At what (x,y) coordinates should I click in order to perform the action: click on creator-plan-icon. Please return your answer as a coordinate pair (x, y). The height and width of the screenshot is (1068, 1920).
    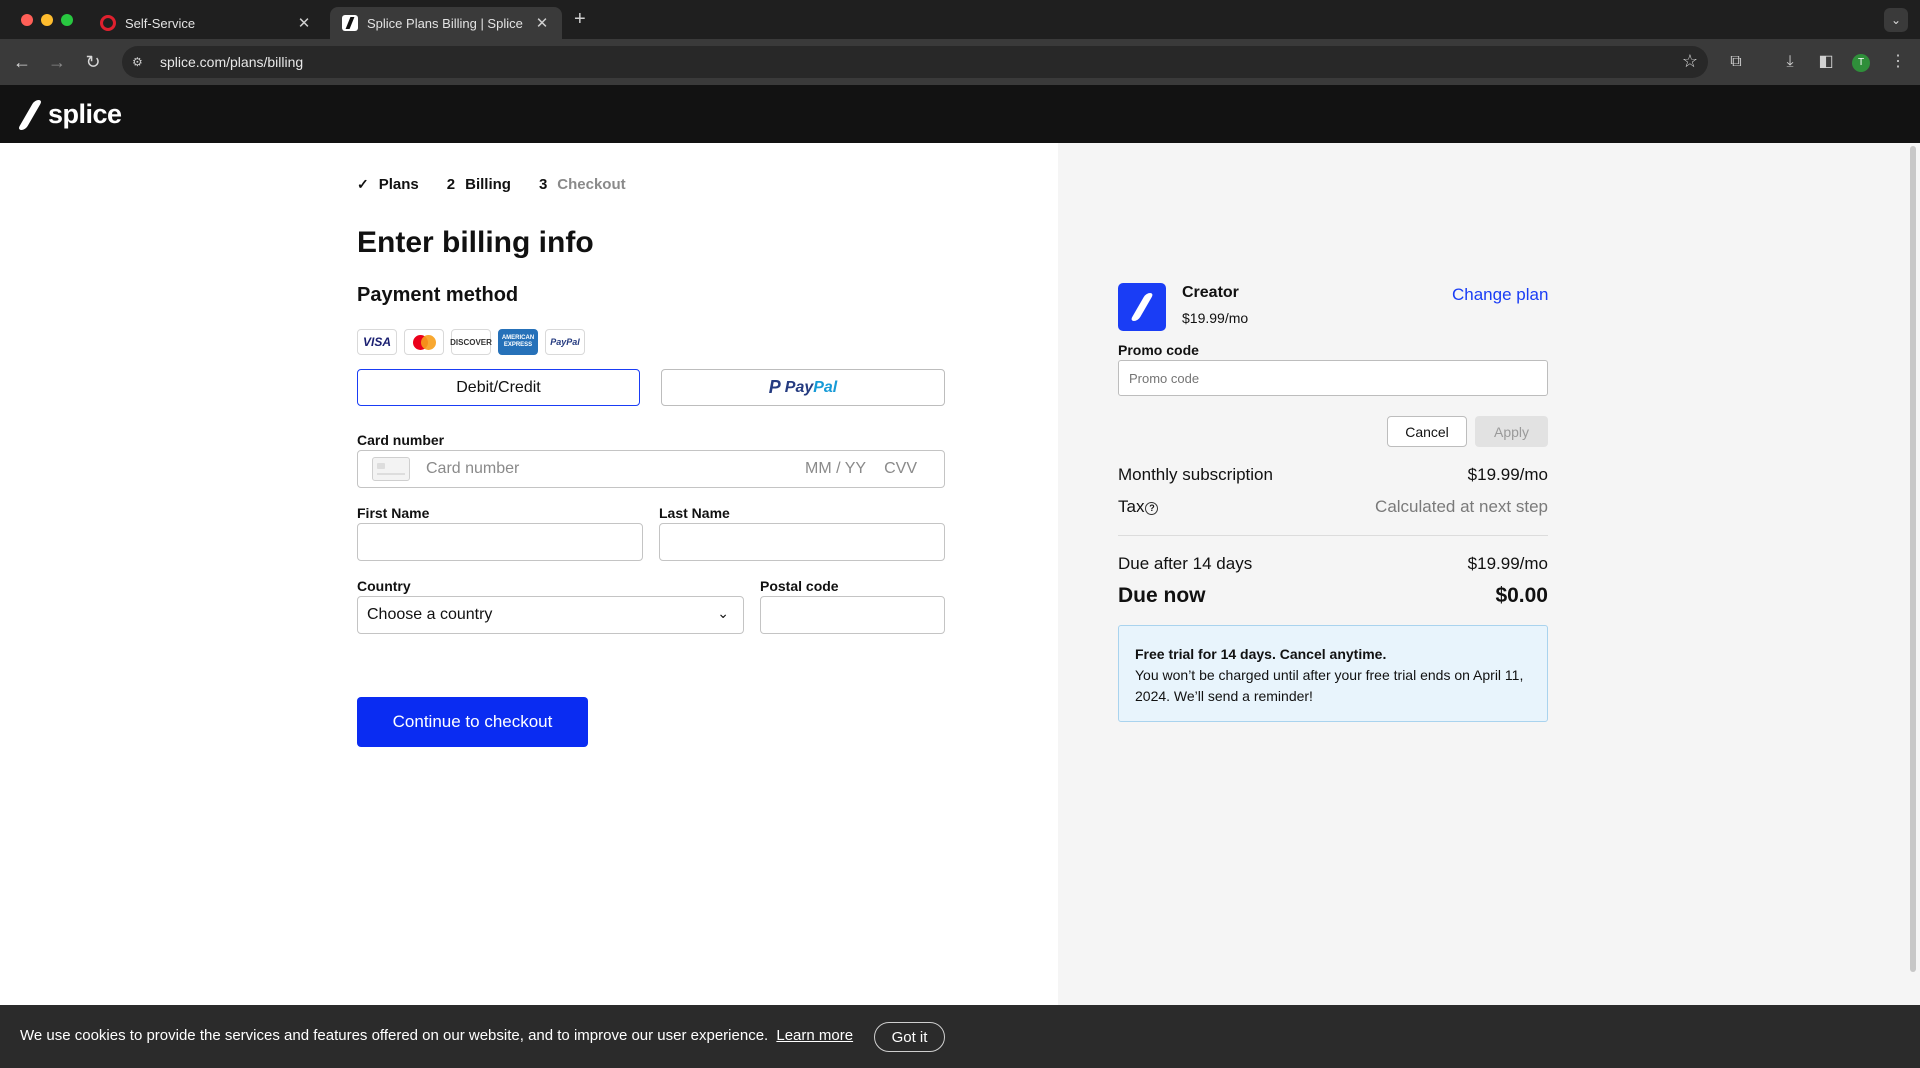
    Looking at the image, I should click on (1142, 307).